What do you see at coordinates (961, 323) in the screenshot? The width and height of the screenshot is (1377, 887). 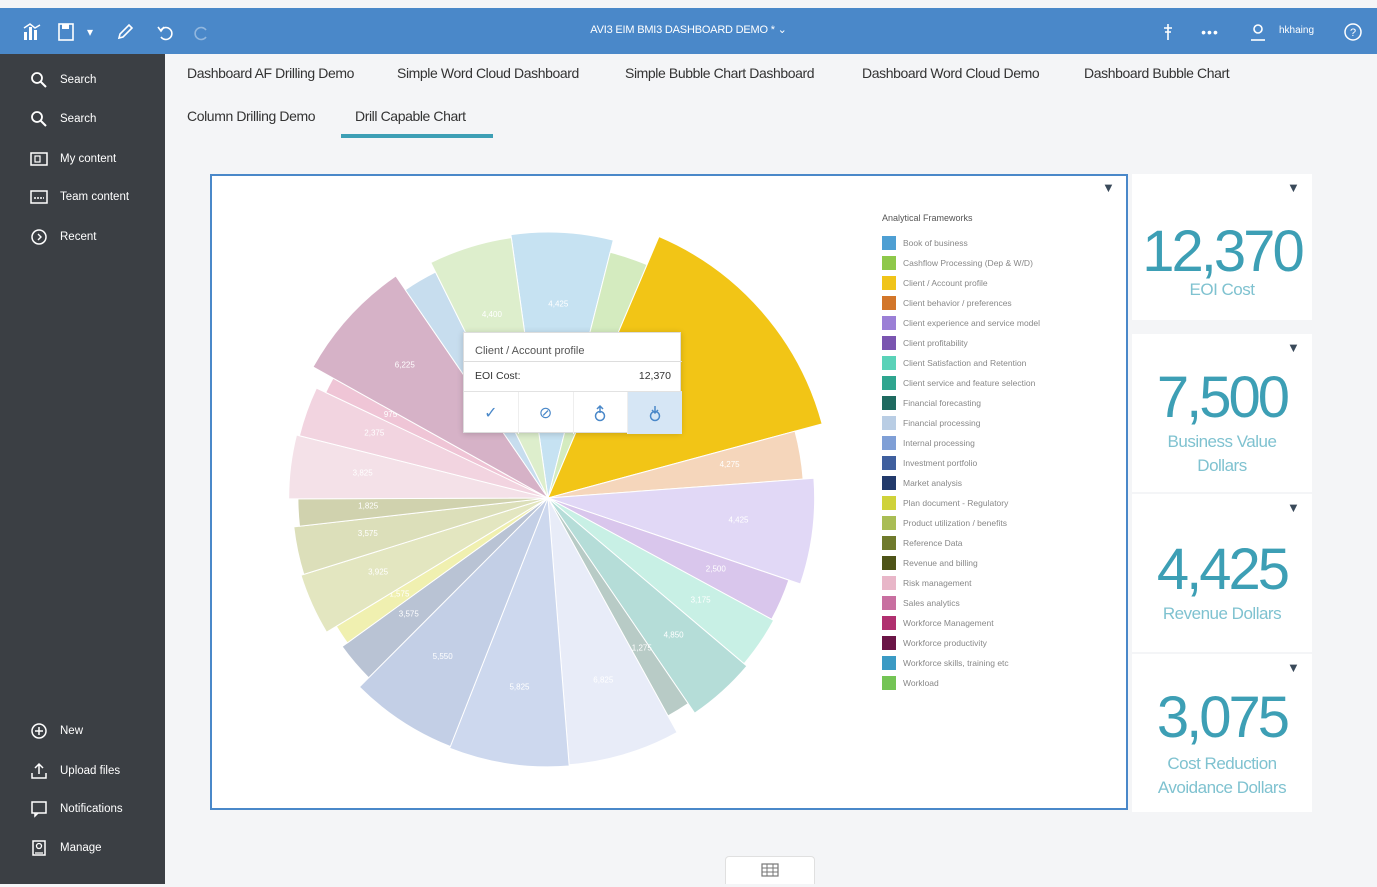 I see `legend-item: Client experience and service model` at bounding box center [961, 323].